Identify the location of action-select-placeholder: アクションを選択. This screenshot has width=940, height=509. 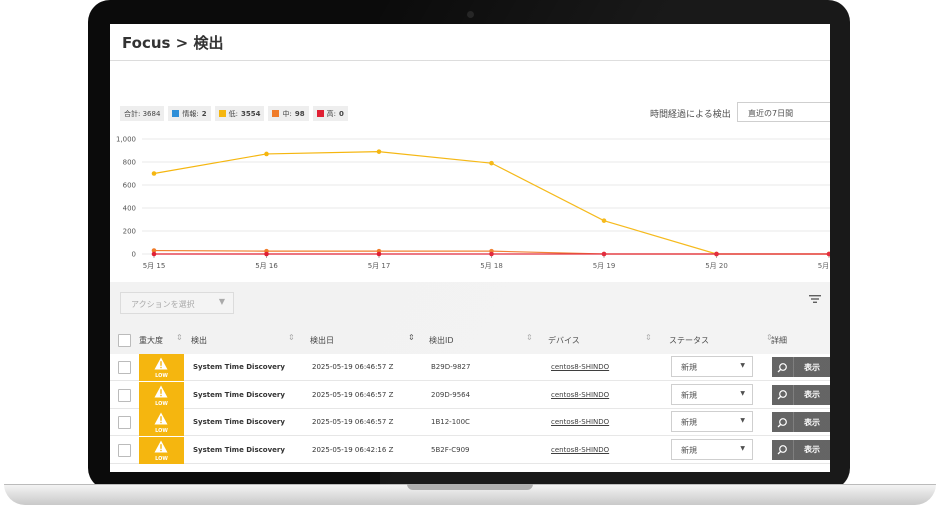
(163, 304).